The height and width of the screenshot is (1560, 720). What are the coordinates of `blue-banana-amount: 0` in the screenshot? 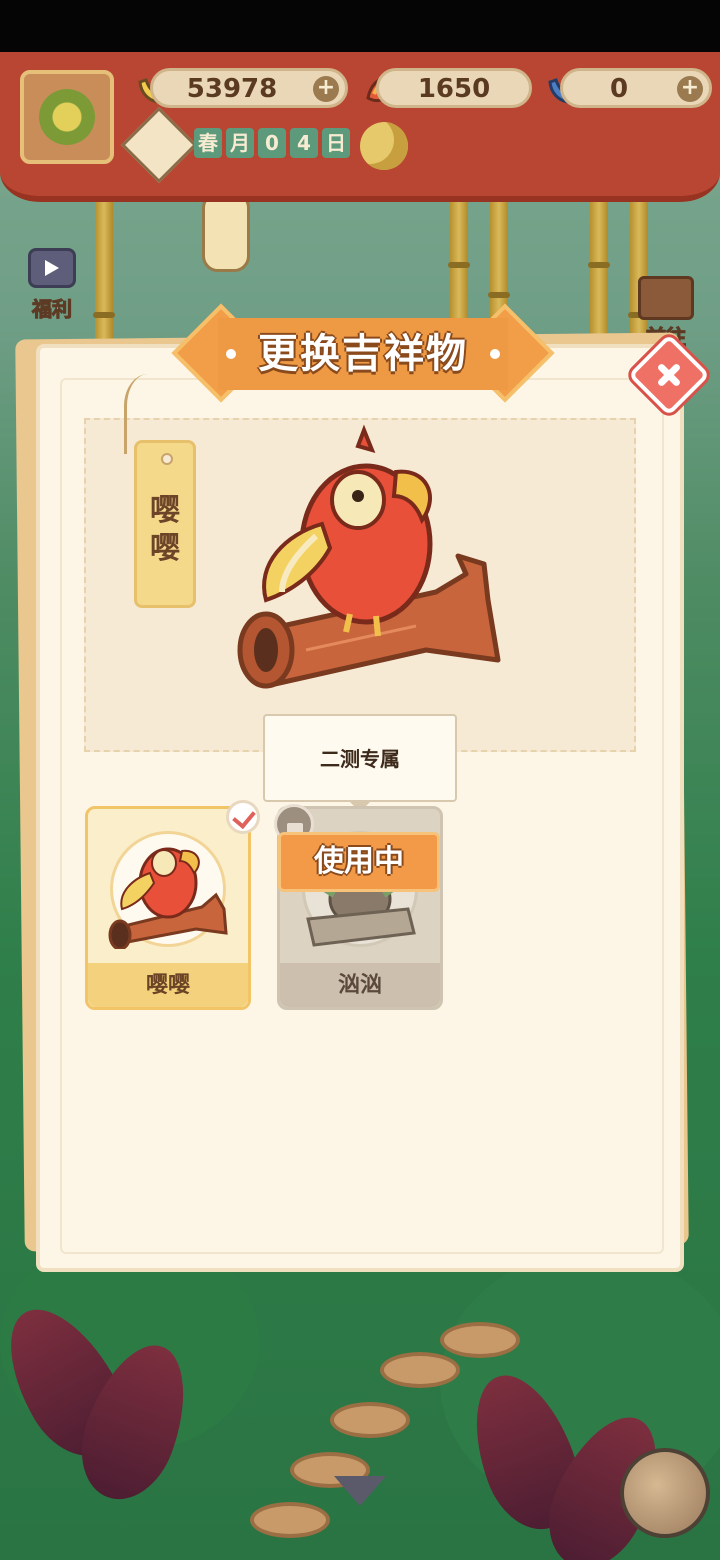 It's located at (619, 89).